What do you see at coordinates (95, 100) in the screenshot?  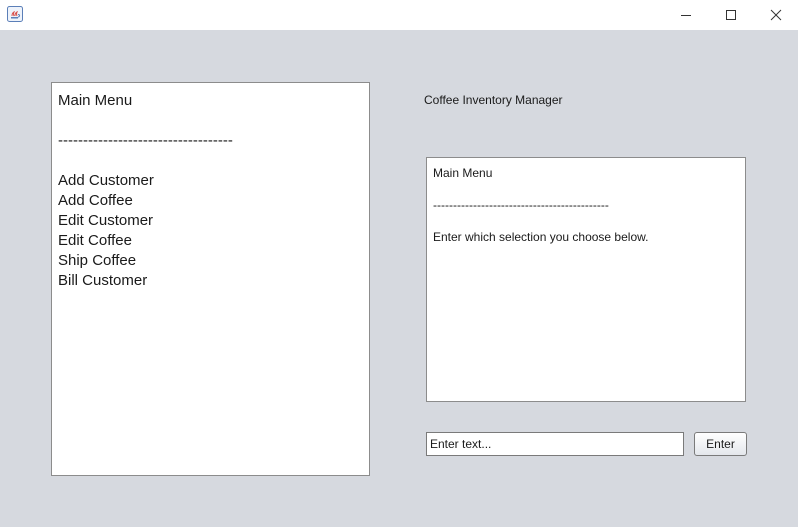 I see `menu-heading: Main Menu` at bounding box center [95, 100].